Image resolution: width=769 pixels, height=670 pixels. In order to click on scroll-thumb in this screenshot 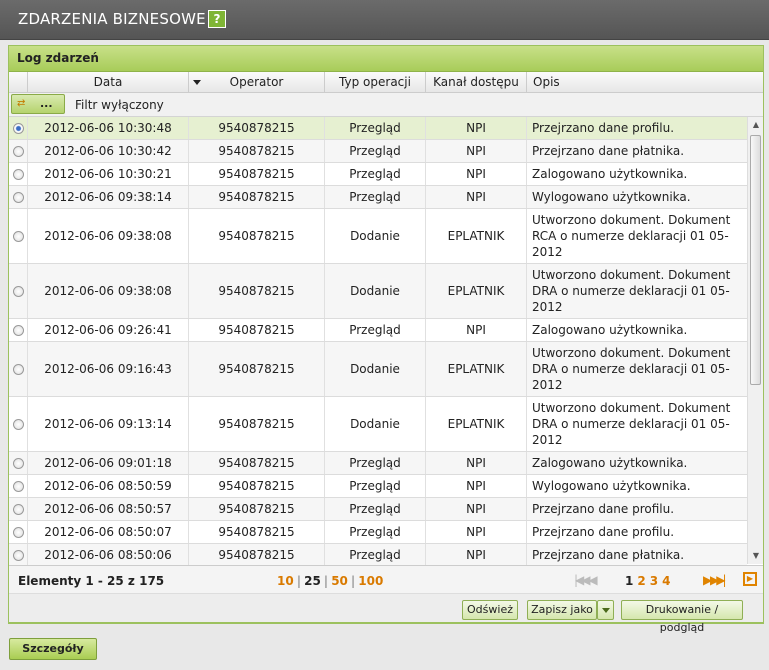, I will do `click(755, 260)`.